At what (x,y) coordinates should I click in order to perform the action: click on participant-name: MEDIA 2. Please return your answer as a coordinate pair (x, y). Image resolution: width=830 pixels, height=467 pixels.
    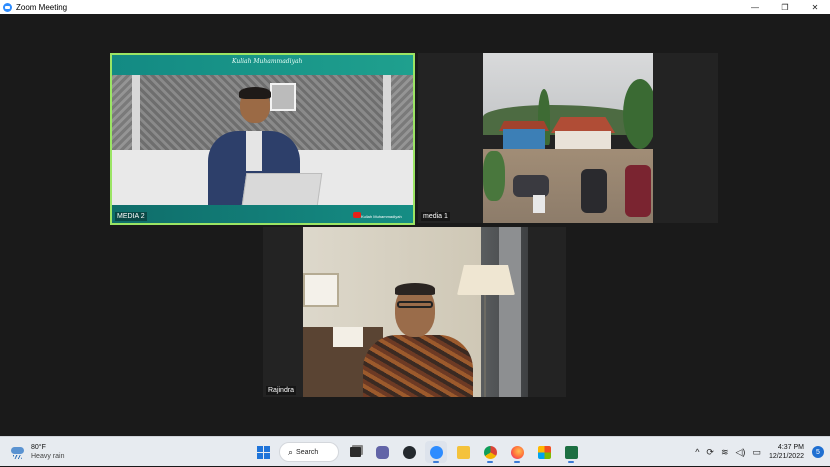
    Looking at the image, I should click on (131, 216).